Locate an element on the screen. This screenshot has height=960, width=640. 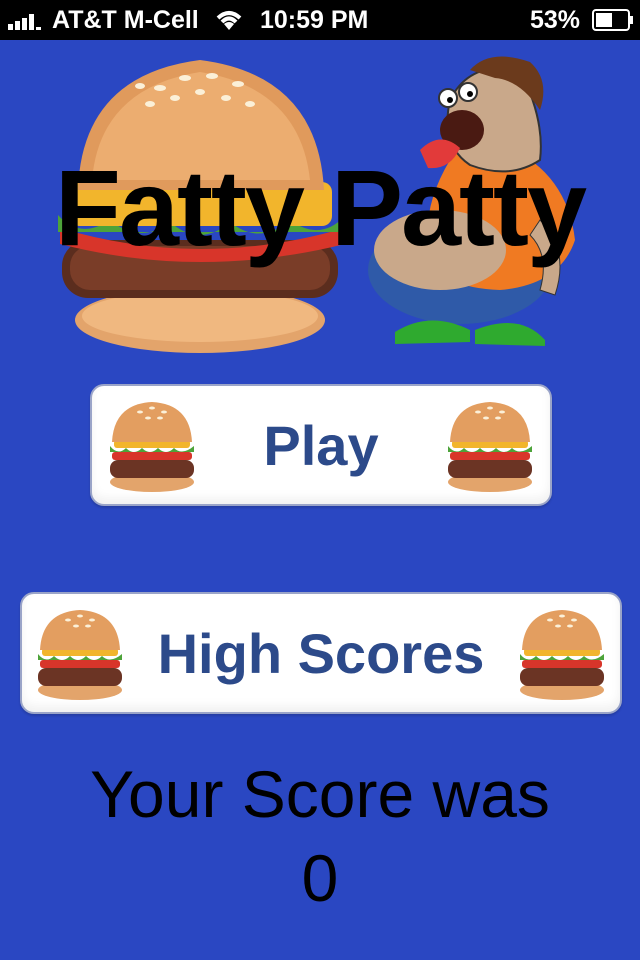
wifi-icon is located at coordinates (229, 20).